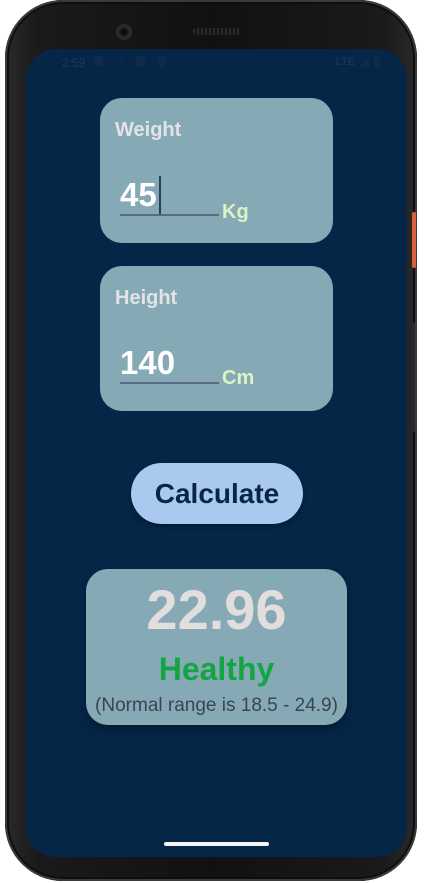 This screenshot has height=883, width=425. Describe the element at coordinates (414, 240) in the screenshot. I see `power-button` at that location.